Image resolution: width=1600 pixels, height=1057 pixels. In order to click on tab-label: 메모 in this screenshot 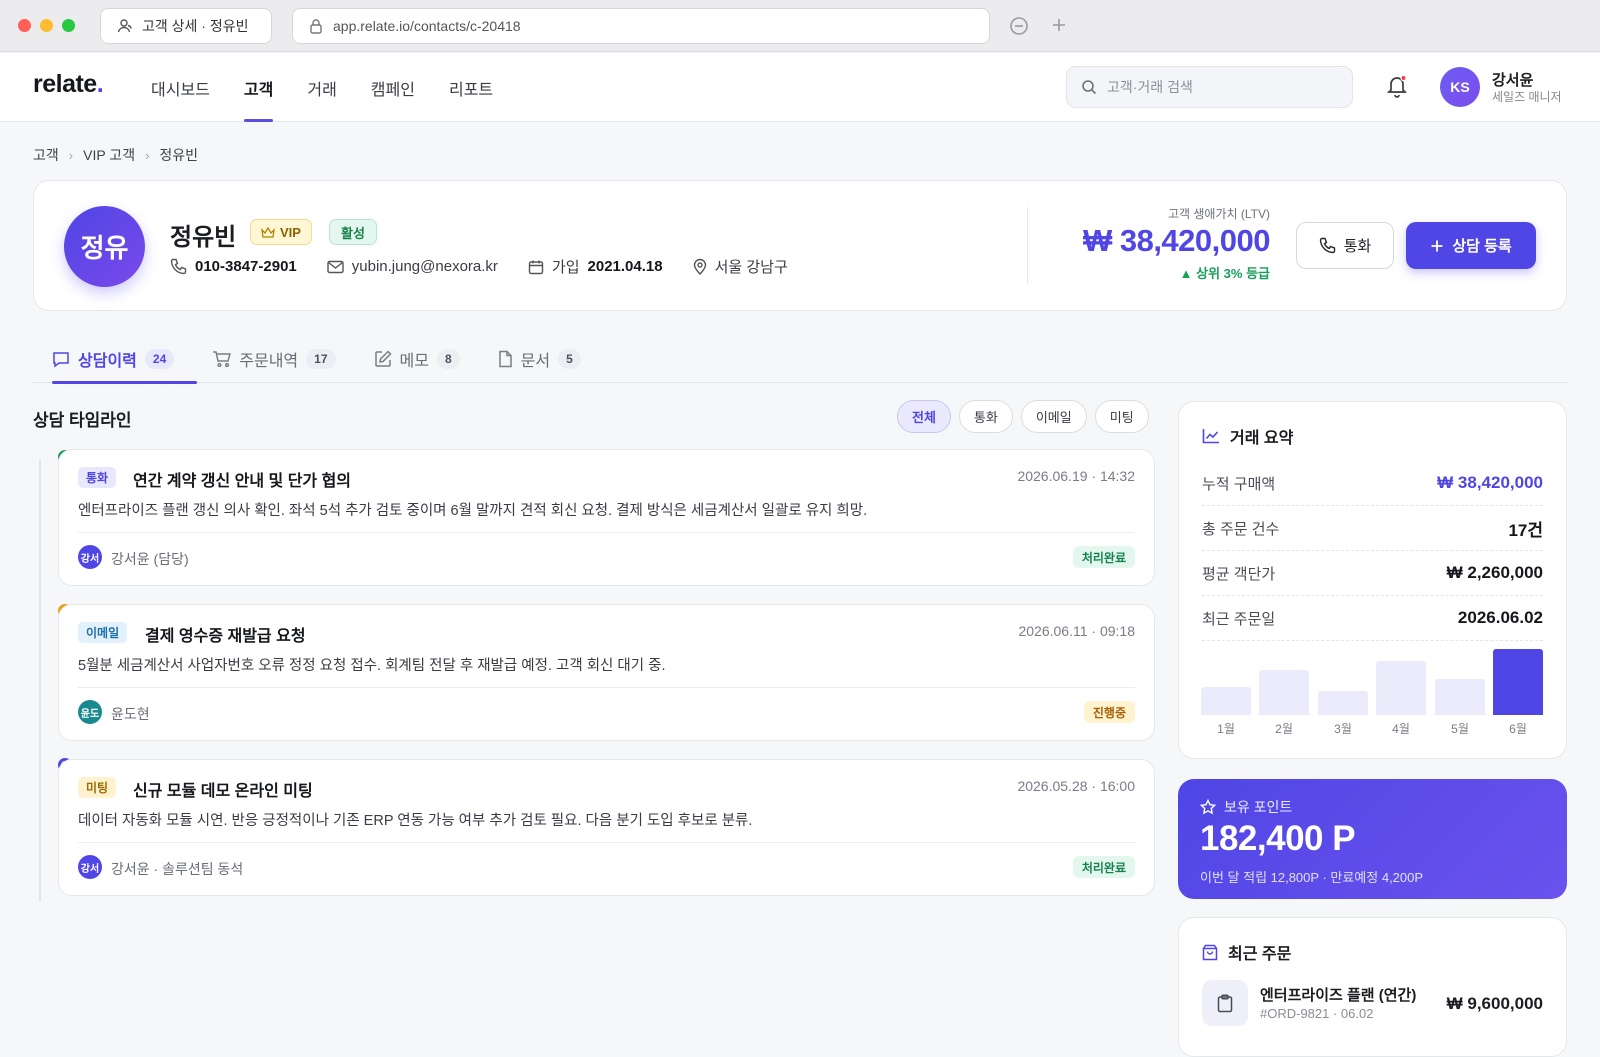, I will do `click(414, 361)`.